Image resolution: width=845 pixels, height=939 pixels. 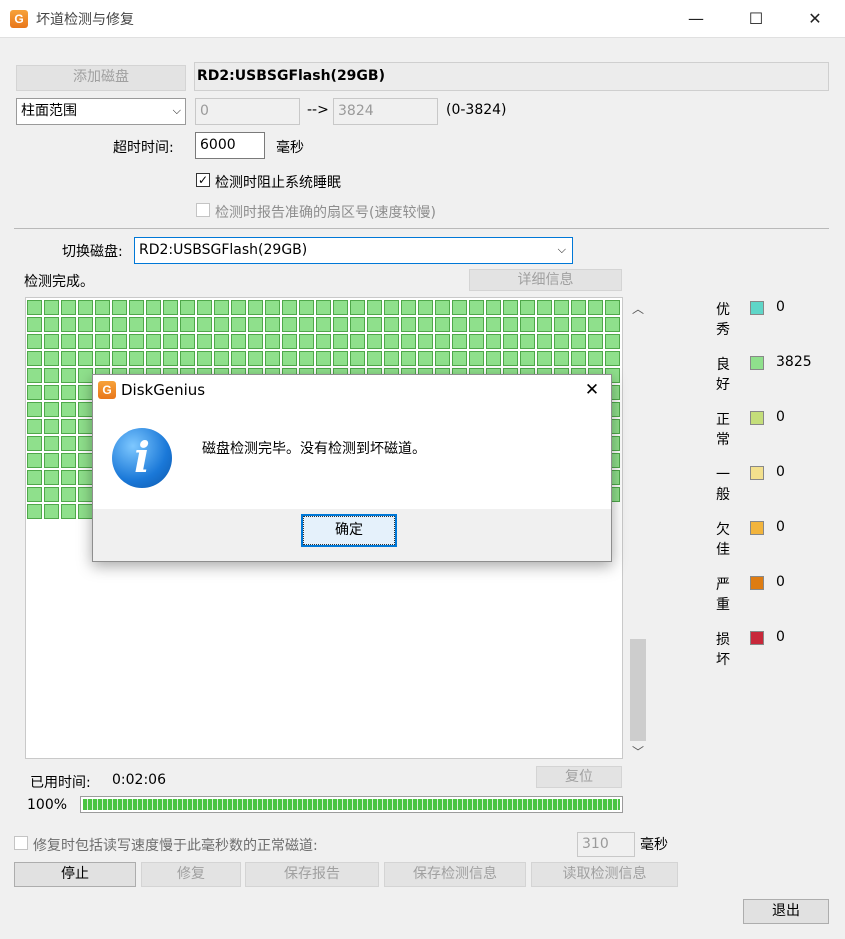 What do you see at coordinates (312, 874) in the screenshot?
I see `save-report-button: 保存报告` at bounding box center [312, 874].